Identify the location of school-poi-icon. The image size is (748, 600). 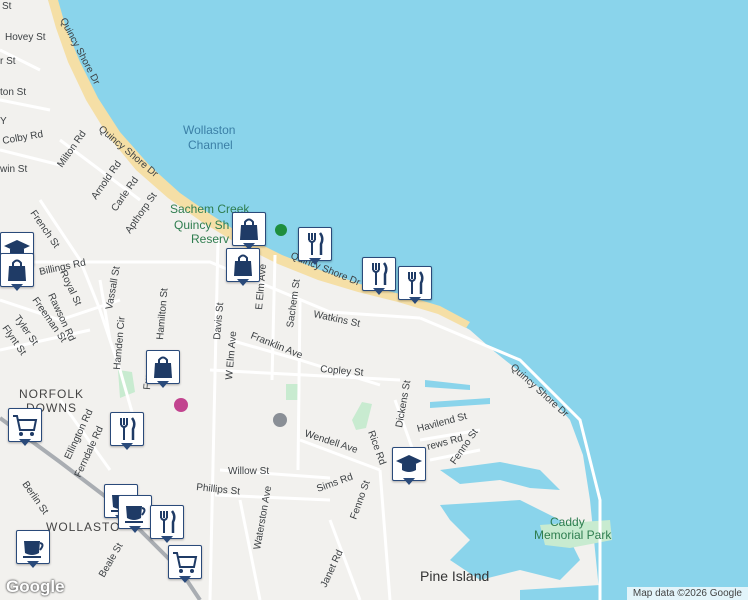
(280, 420).